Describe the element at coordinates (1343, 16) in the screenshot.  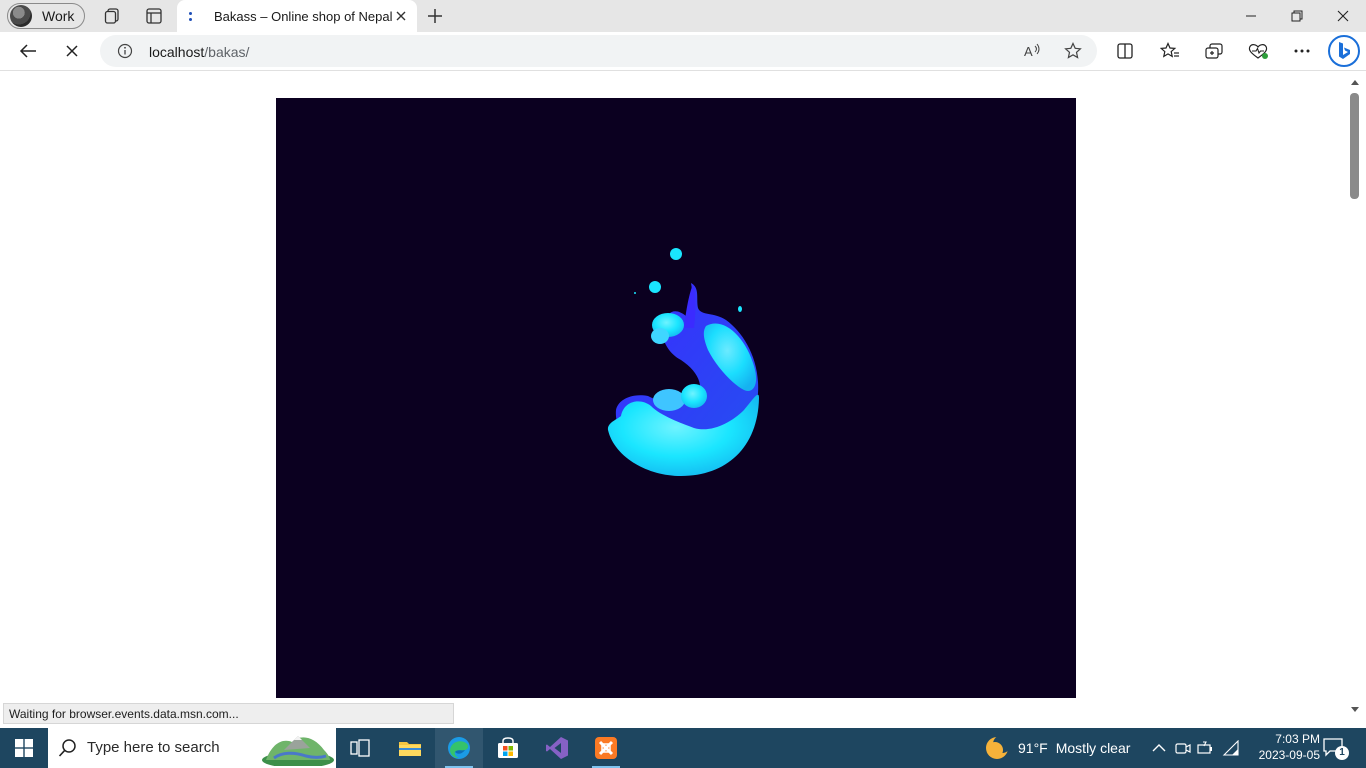
I see `close-window-button` at that location.